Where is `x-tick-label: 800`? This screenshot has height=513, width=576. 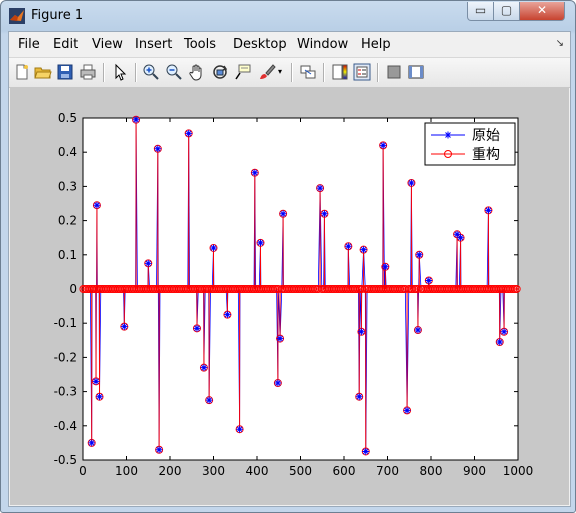 x-tick-label: 800 is located at coordinates (431, 471).